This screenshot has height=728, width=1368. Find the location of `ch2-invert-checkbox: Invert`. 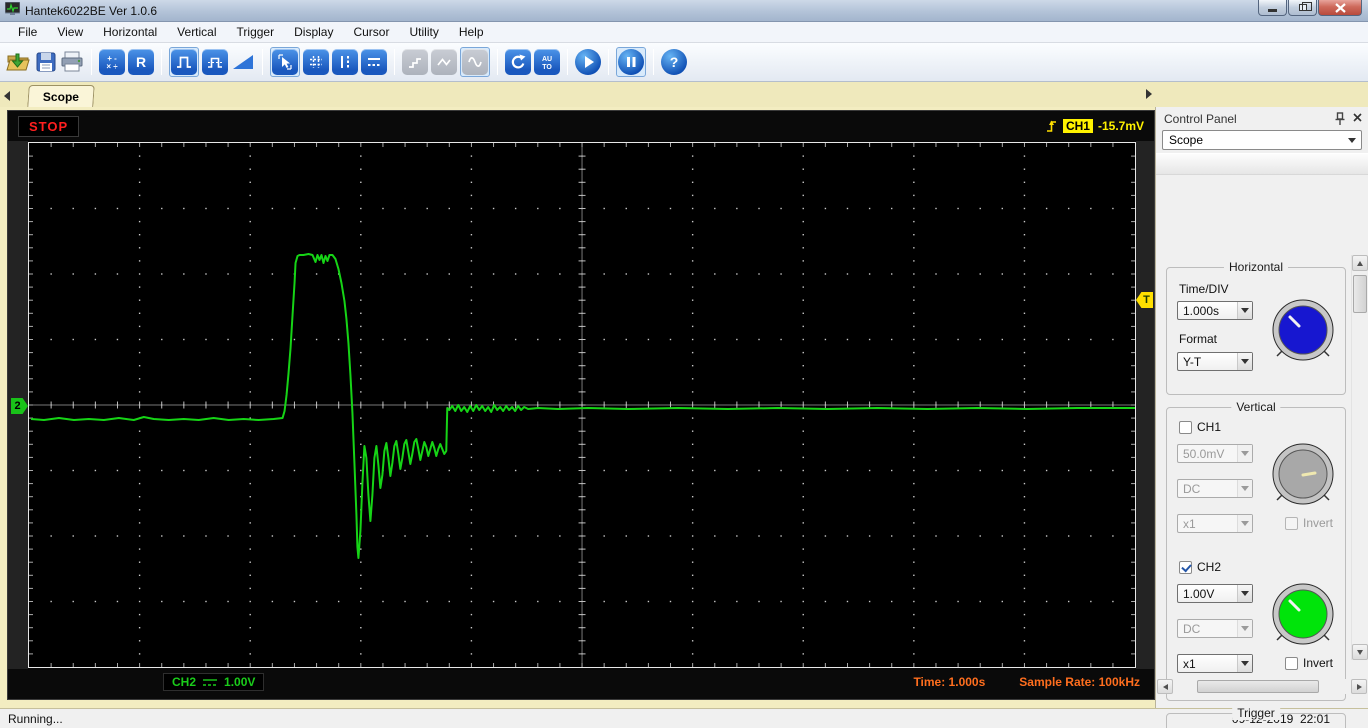

ch2-invert-checkbox: Invert is located at coordinates (1309, 663).